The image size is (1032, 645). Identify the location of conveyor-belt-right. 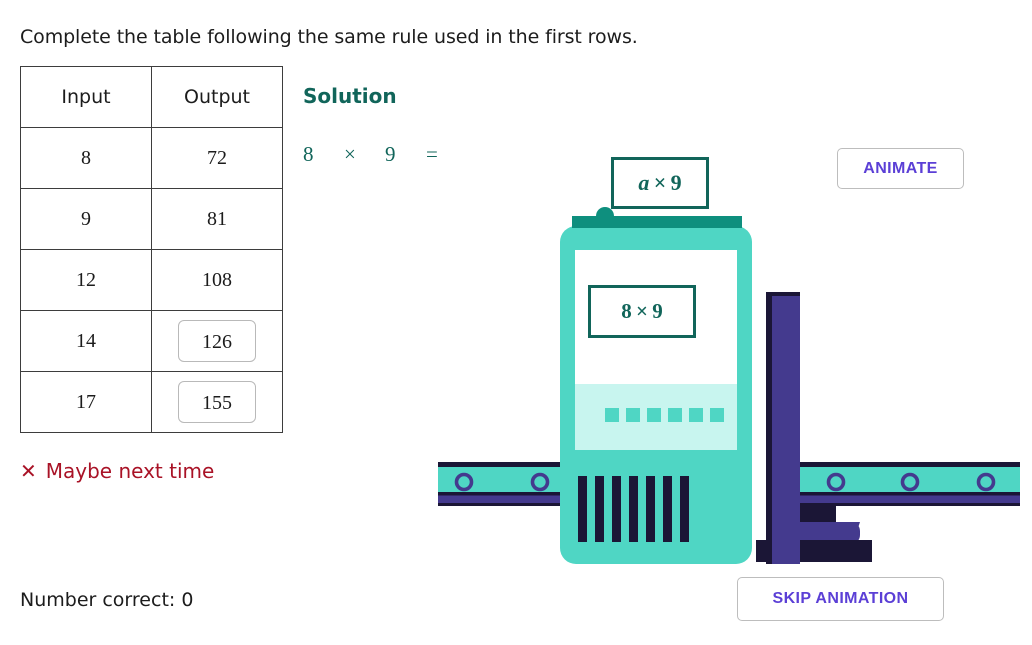
(893, 484).